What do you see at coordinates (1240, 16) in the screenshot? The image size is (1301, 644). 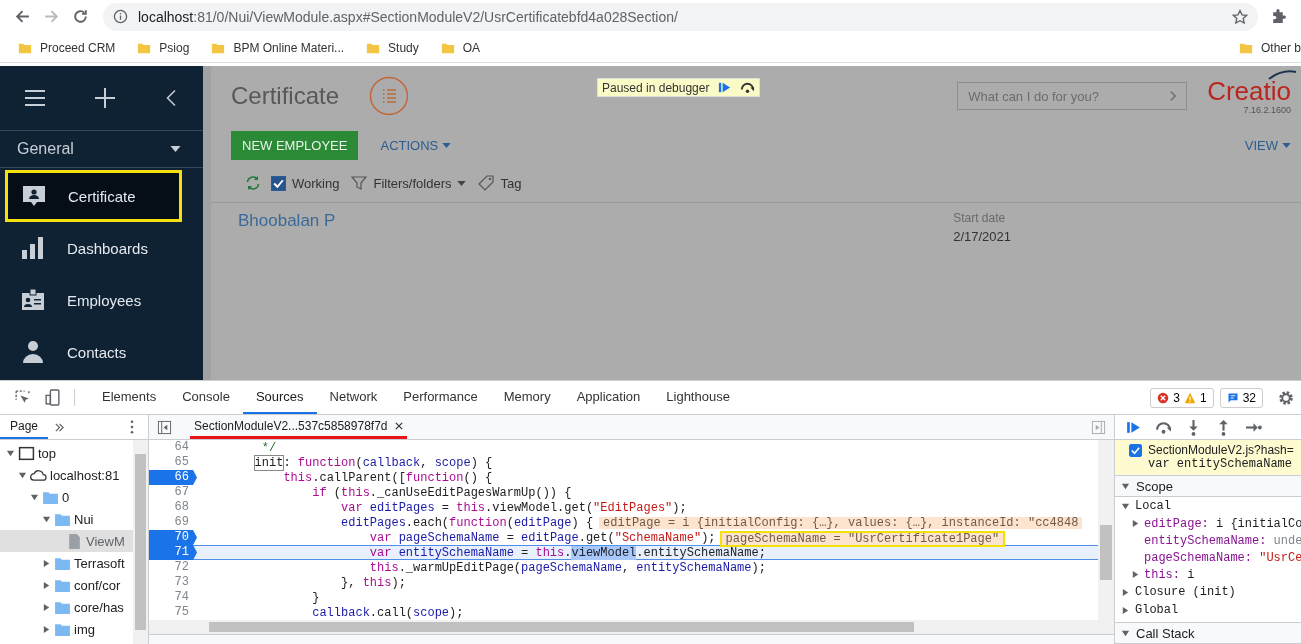 I see `star-icon` at bounding box center [1240, 16].